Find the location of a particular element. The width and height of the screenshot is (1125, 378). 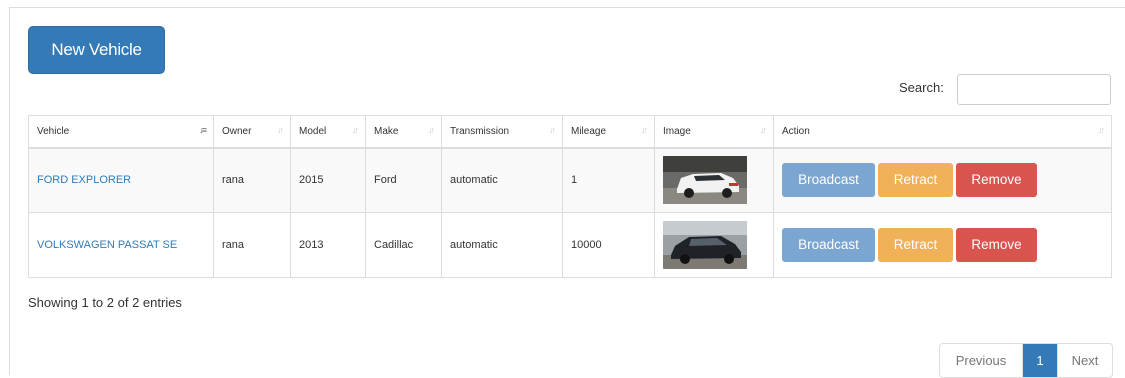

search-label: Search: is located at coordinates (921, 87).